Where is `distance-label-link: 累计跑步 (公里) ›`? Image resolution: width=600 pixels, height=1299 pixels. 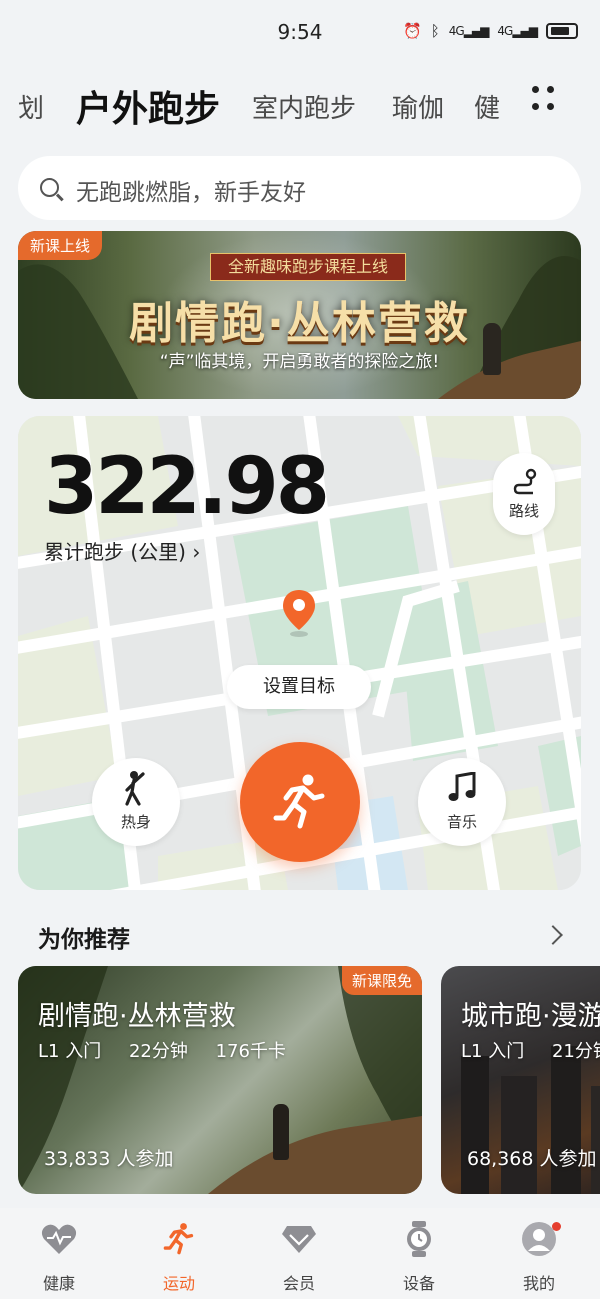
distance-label-link: 累计跑步 (公里) › is located at coordinates (122, 550).